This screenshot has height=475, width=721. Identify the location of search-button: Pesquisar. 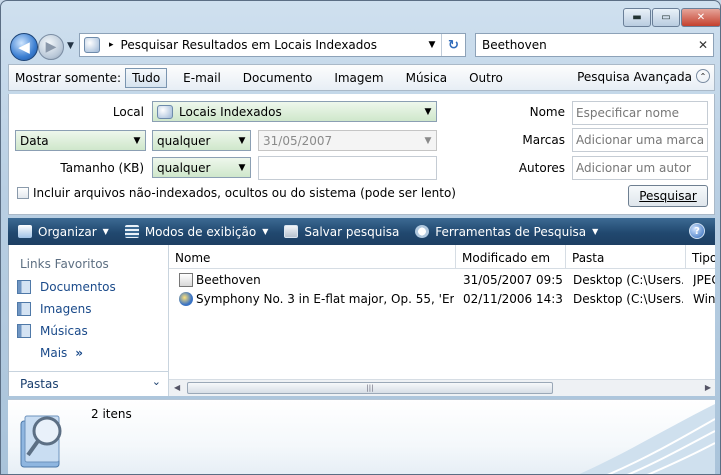
(668, 196).